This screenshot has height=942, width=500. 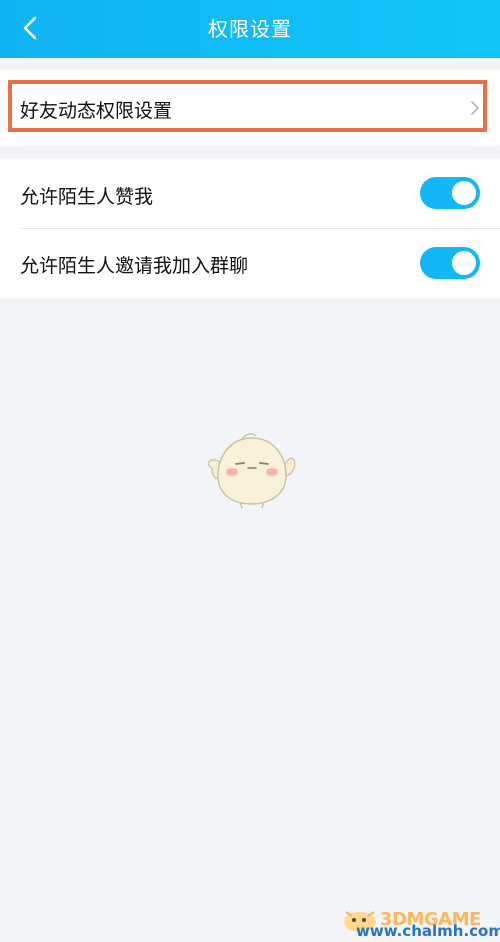 What do you see at coordinates (96, 111) in the screenshot?
I see `dynamic-permission-label: 好友动态权限设置` at bounding box center [96, 111].